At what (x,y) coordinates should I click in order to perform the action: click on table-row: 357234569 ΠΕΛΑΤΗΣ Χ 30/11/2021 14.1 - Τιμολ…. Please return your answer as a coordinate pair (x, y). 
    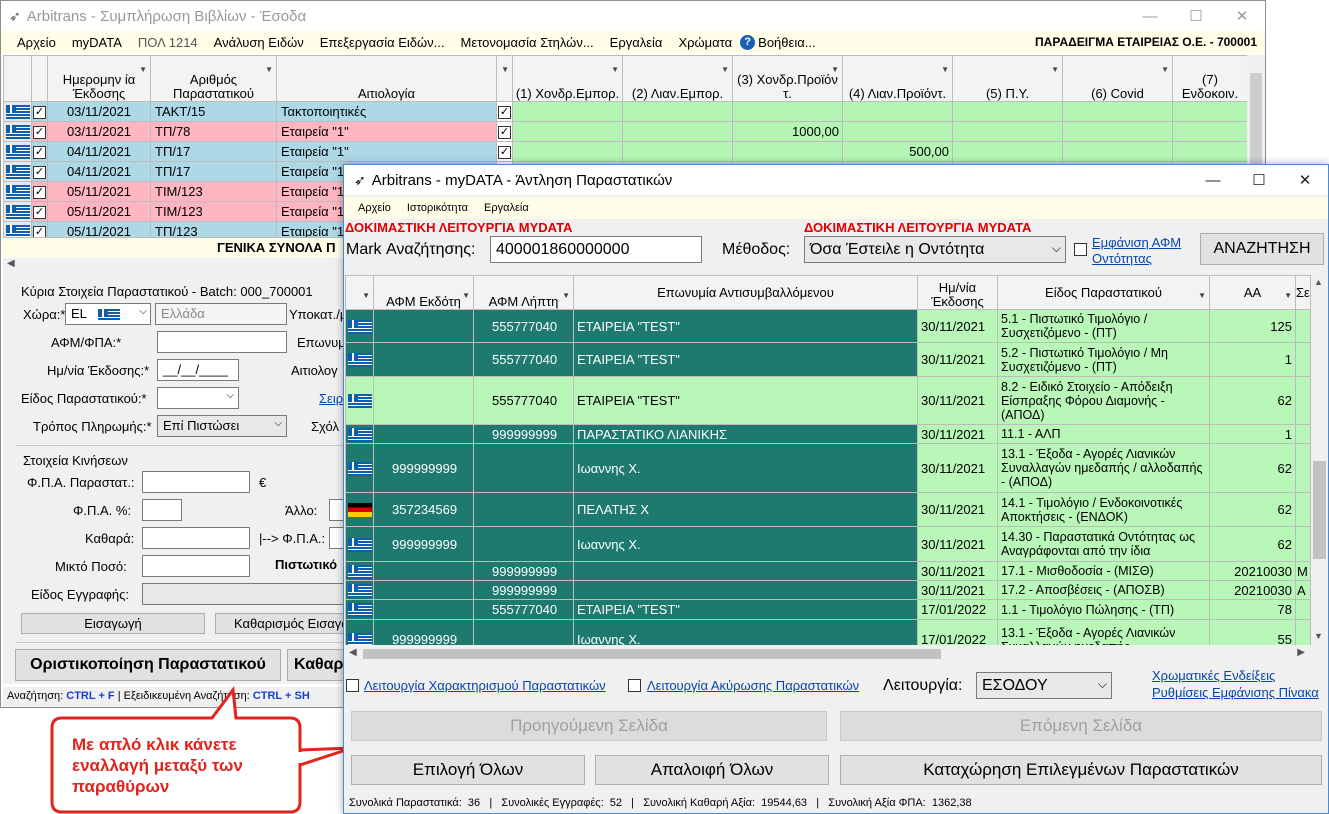
    Looking at the image, I should click on (828, 509).